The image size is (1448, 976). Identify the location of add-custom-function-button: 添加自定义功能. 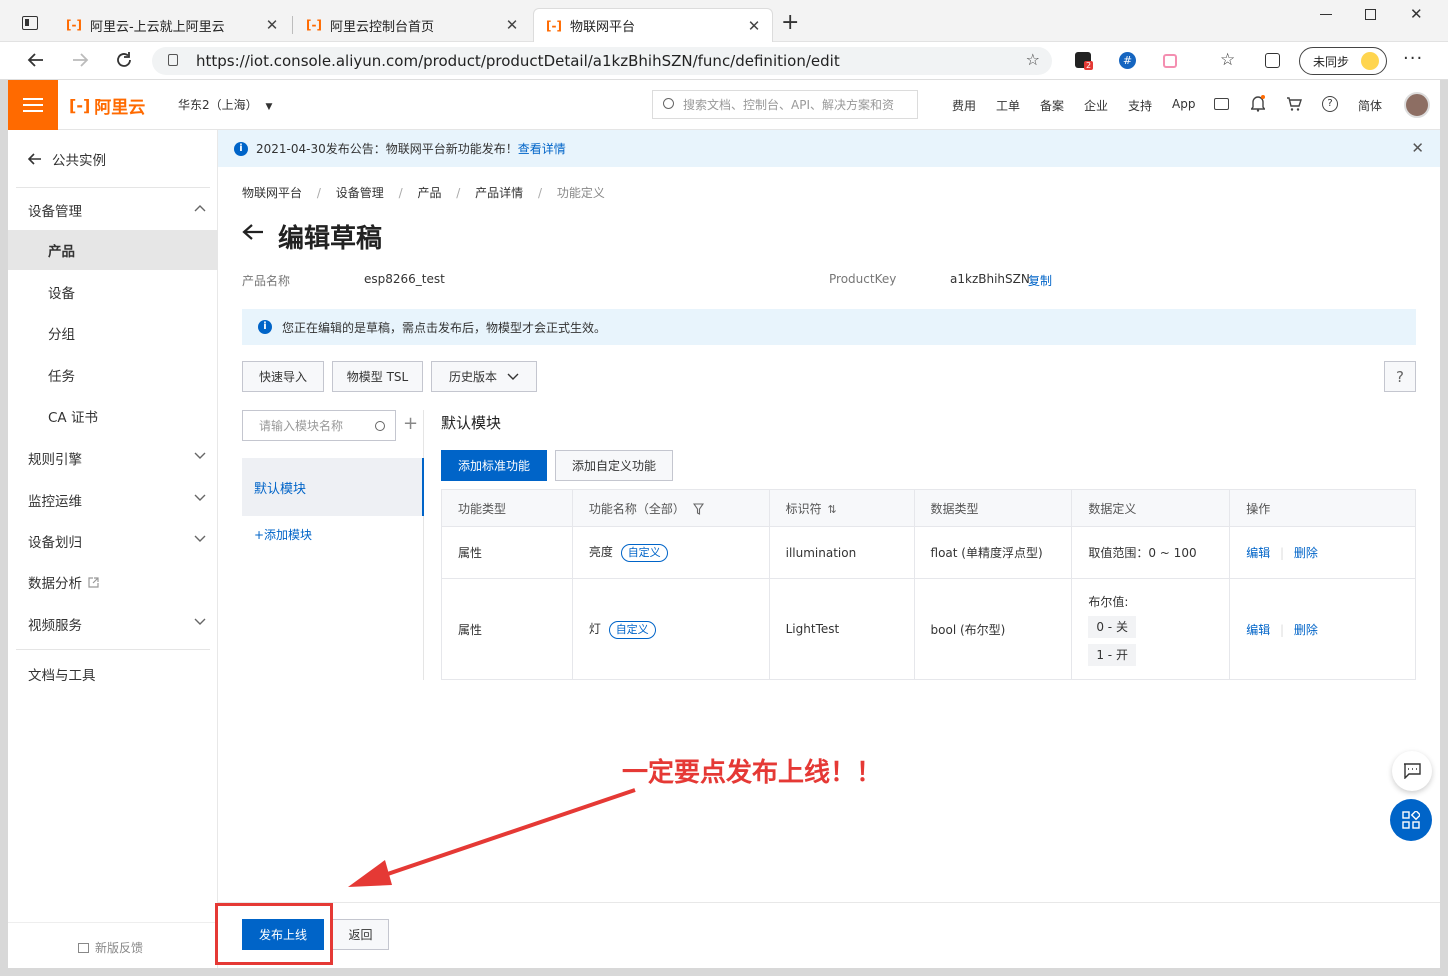
(614, 465).